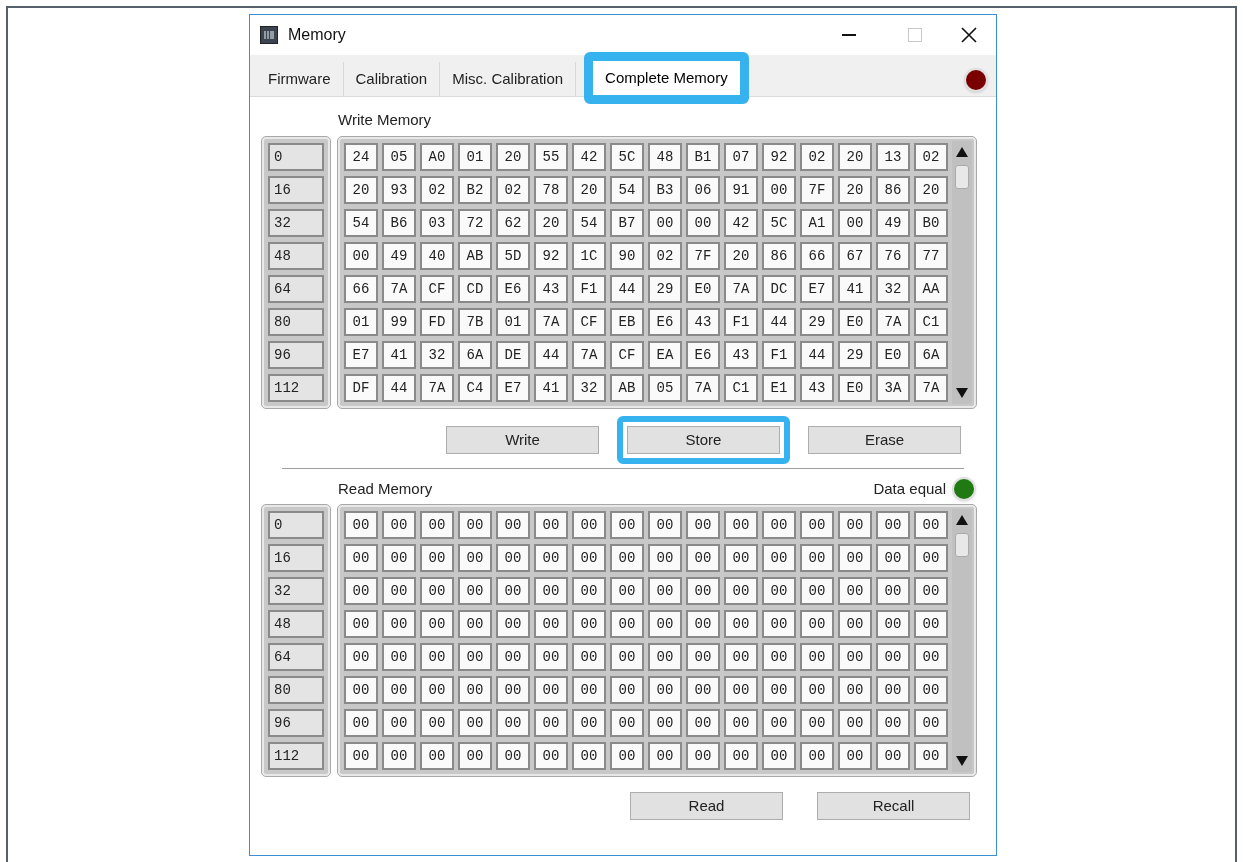 The width and height of the screenshot is (1243, 862). I want to click on hex-cell: 49, so click(893, 223).